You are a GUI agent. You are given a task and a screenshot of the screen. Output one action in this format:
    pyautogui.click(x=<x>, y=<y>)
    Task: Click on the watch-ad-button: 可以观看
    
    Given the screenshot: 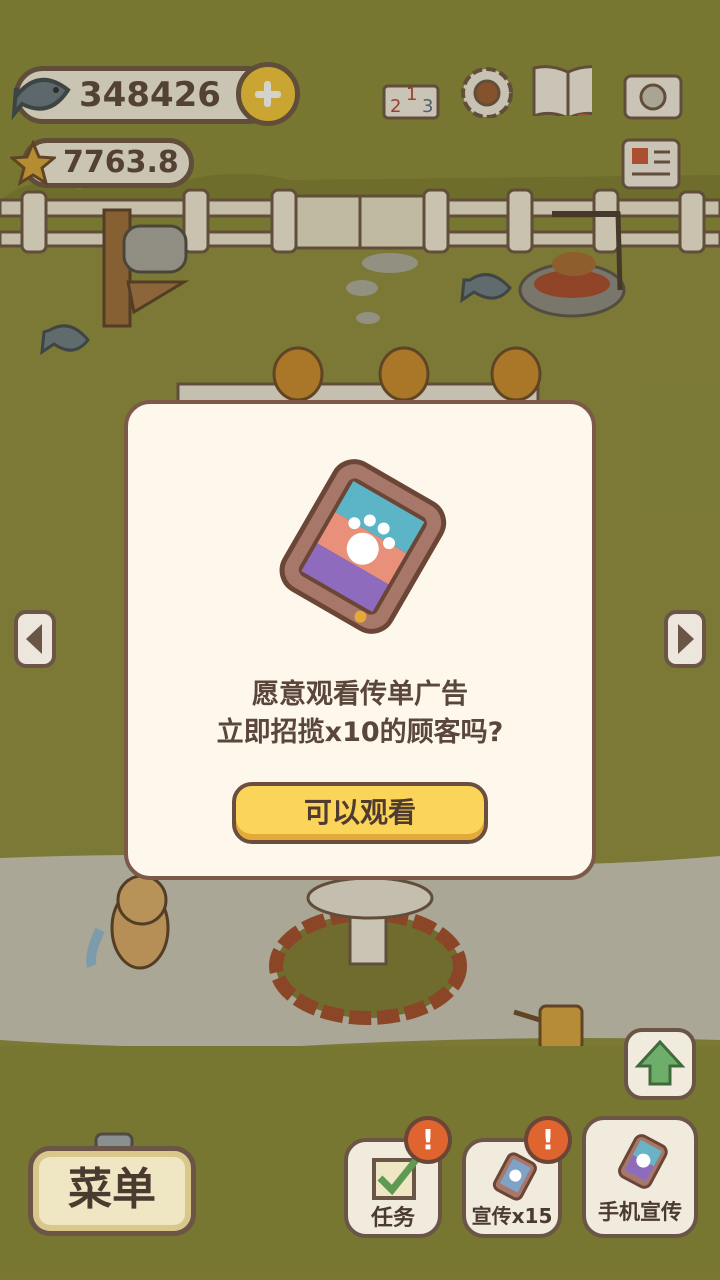 What is the action you would take?
    pyautogui.click(x=360, y=813)
    